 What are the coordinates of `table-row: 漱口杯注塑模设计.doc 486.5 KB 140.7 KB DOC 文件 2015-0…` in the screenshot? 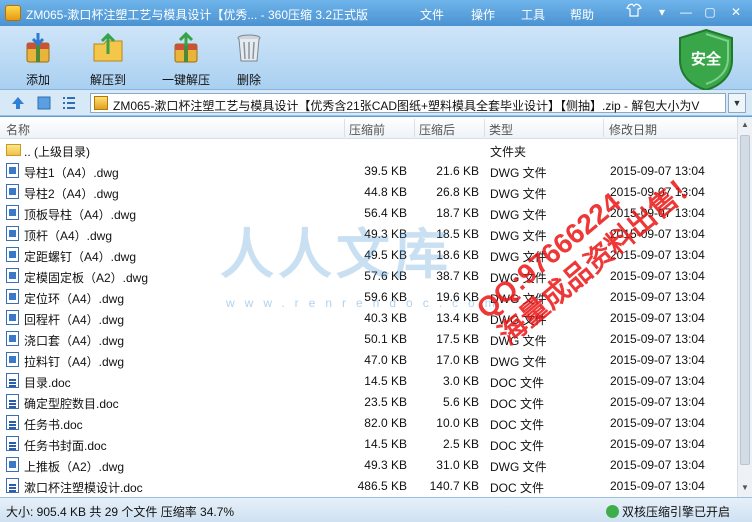 It's located at (368, 485).